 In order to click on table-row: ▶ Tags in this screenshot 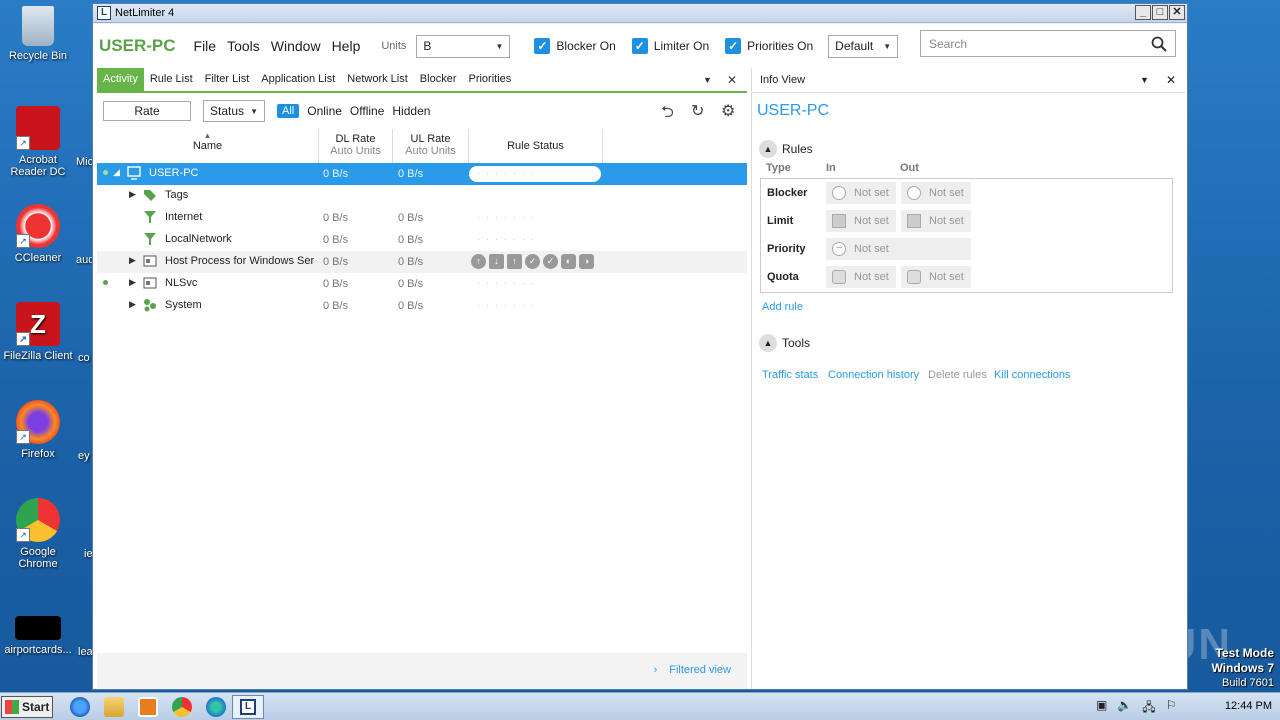, I will do `click(422, 196)`.